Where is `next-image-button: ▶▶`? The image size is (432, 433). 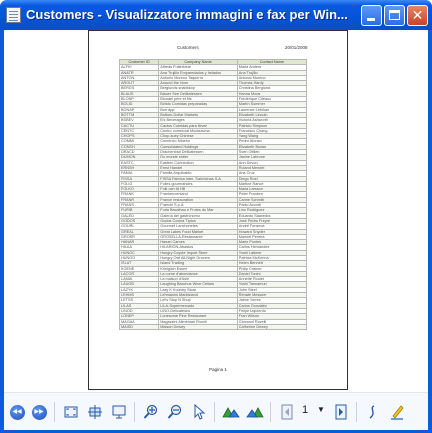 next-image-button: ▶▶ is located at coordinates (39, 412).